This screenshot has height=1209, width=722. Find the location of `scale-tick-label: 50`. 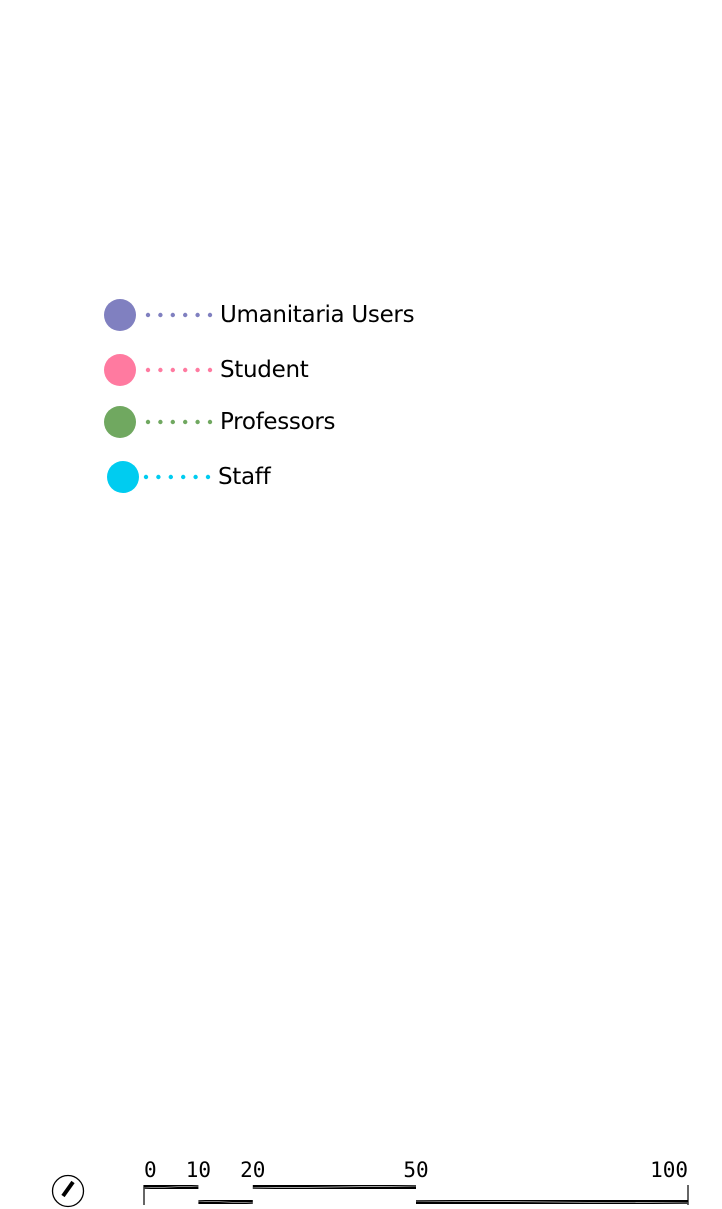

scale-tick-label: 50 is located at coordinates (415, 1170).